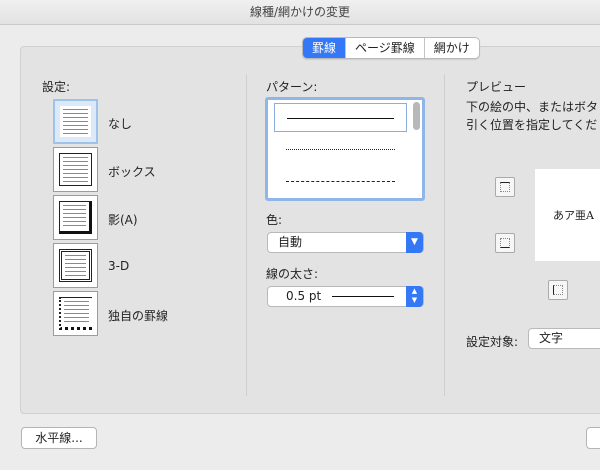 The width and height of the screenshot is (600, 470). I want to click on width-select: 0.5 pt ▲ ▼, so click(345, 296).